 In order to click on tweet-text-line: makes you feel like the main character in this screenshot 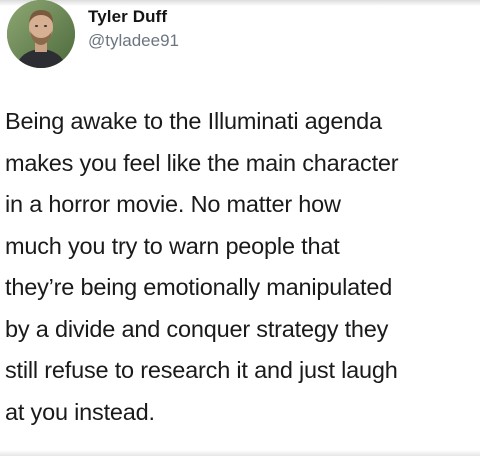, I will do `click(202, 162)`.